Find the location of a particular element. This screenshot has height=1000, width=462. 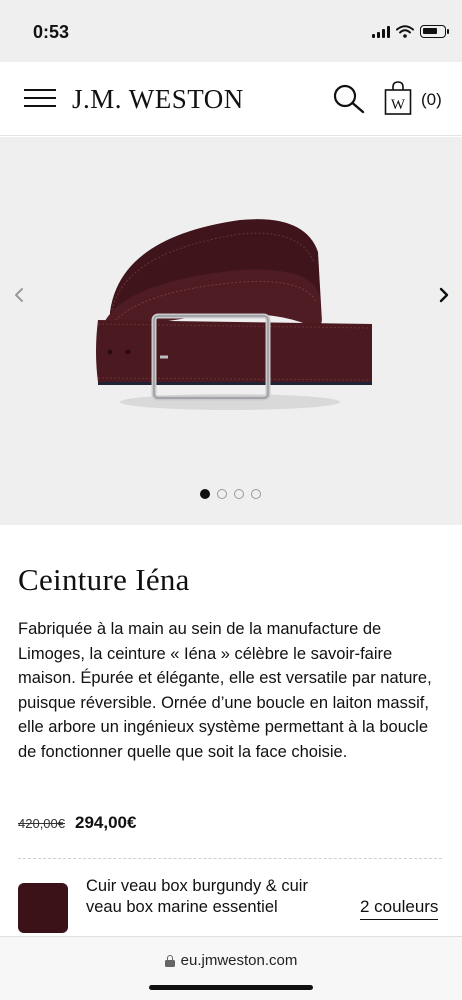

chevron-right-icon is located at coordinates (444, 295).